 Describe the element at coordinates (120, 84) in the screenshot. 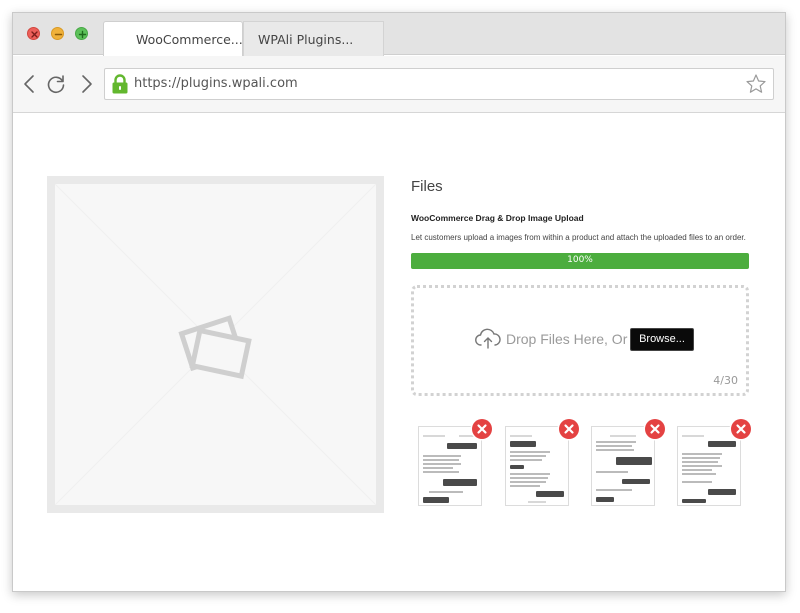

I see `lock-icon` at that location.